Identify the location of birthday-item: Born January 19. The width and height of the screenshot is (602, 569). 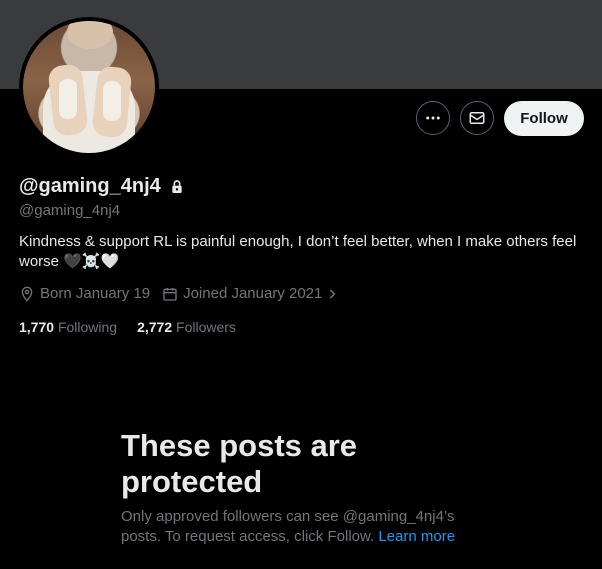
(84, 293).